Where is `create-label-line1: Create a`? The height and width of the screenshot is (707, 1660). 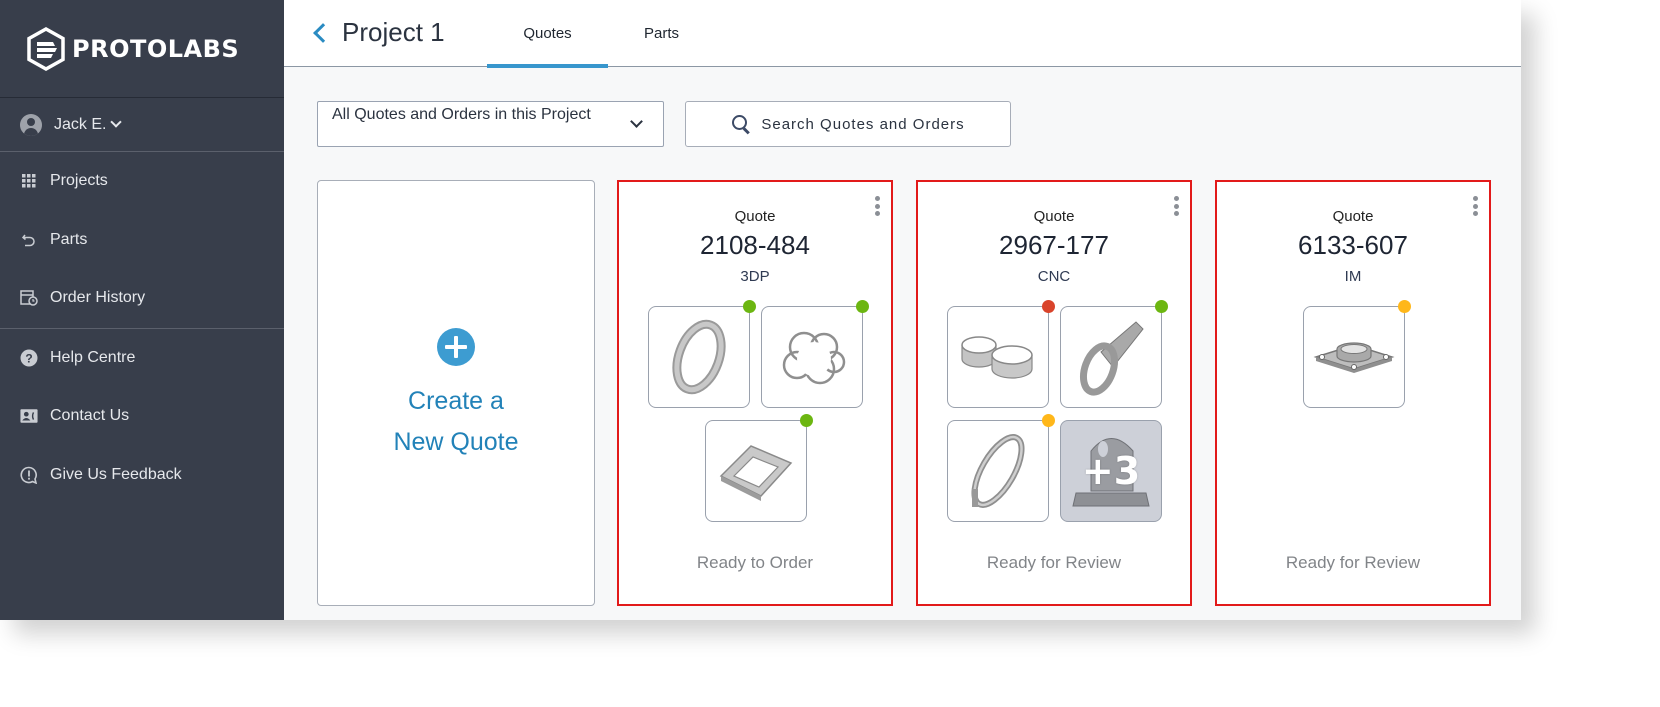 create-label-line1: Create a is located at coordinates (456, 401).